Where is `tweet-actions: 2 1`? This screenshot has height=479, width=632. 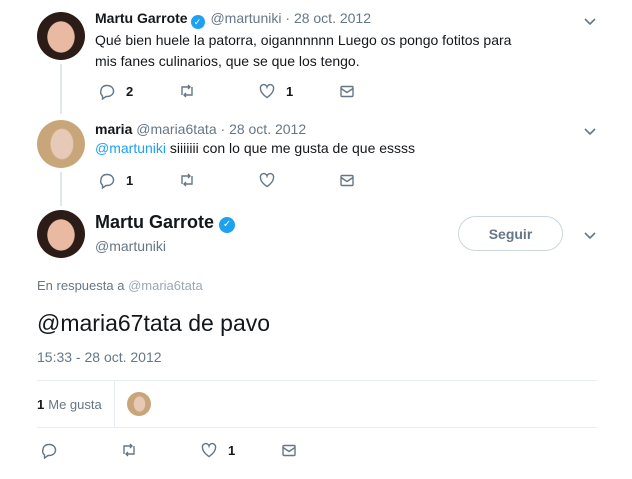 tweet-actions: 2 1 is located at coordinates (227, 91).